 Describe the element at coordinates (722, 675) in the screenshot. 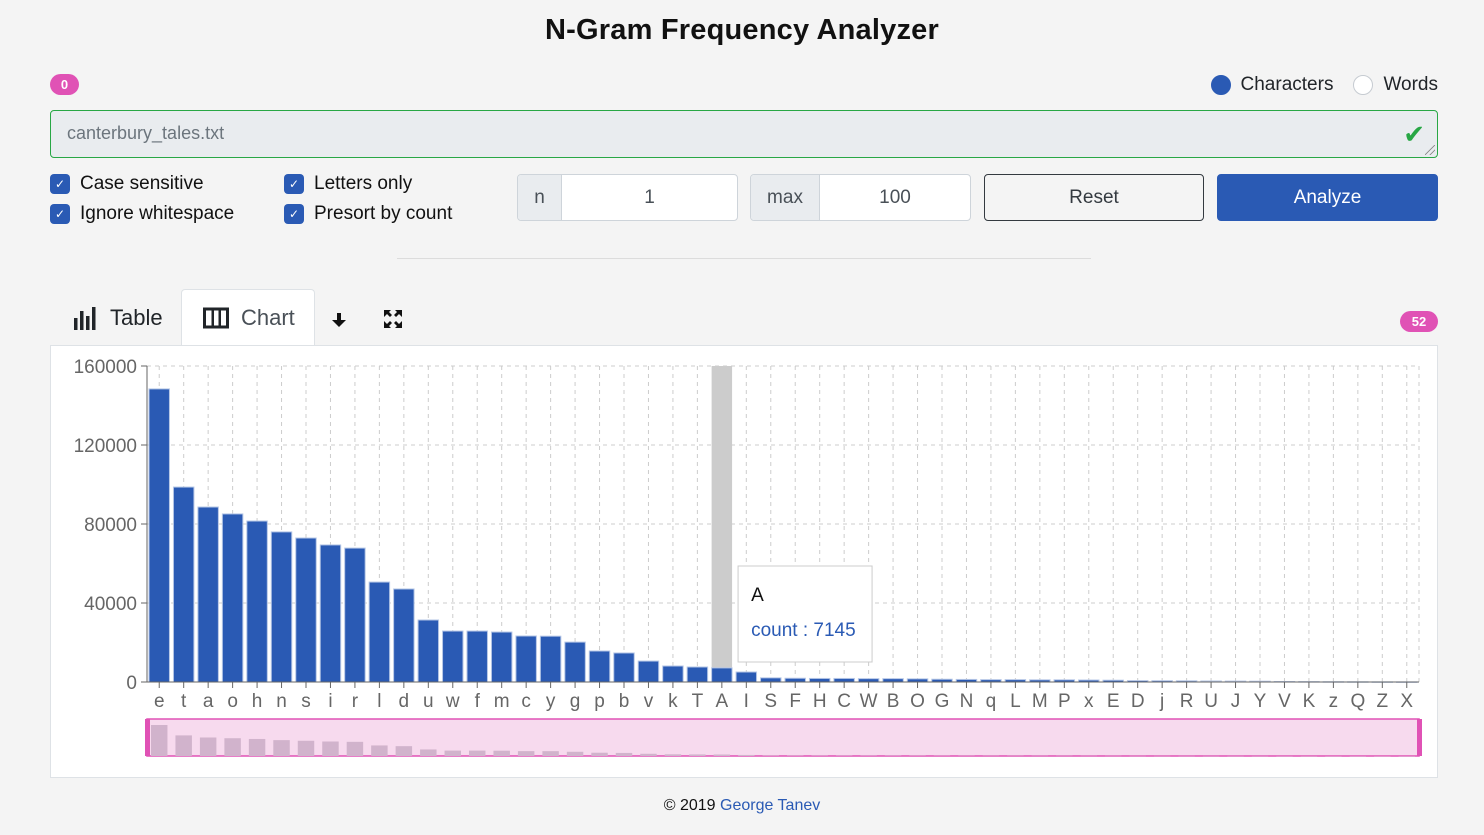

I see `bar-A` at that location.